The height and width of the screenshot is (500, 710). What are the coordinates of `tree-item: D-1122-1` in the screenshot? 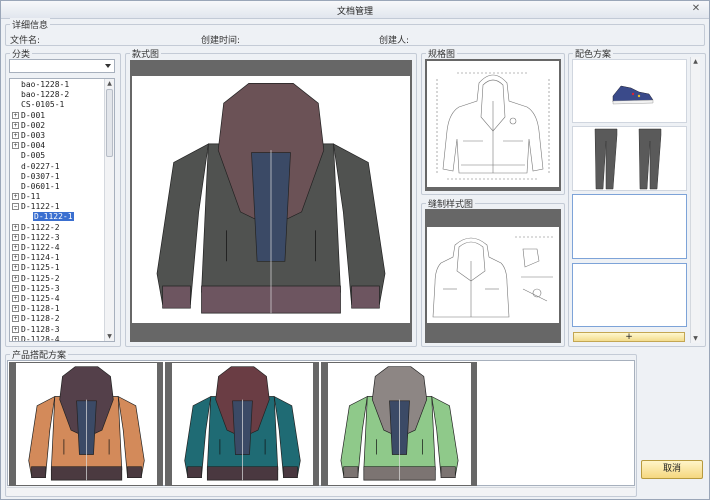 It's located at (57, 217).